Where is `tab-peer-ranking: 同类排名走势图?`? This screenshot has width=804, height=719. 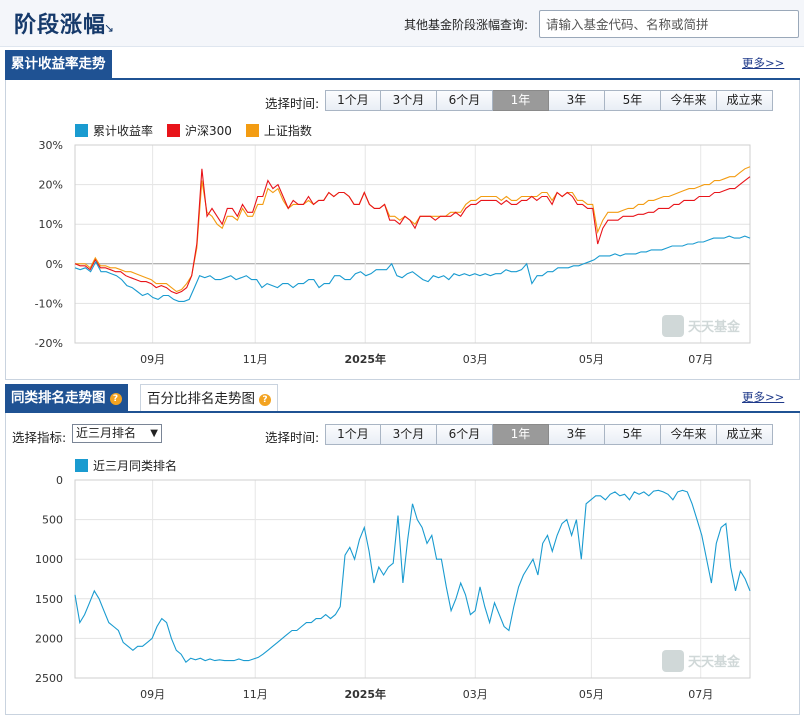
tab-peer-ranking: 同类排名走势图? is located at coordinates (66, 398).